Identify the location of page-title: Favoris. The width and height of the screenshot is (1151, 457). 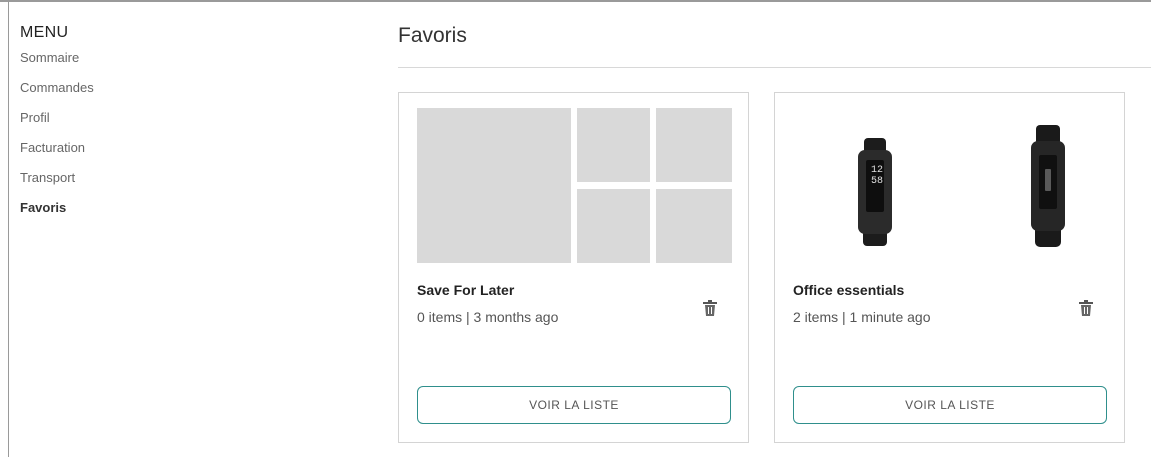
(432, 35).